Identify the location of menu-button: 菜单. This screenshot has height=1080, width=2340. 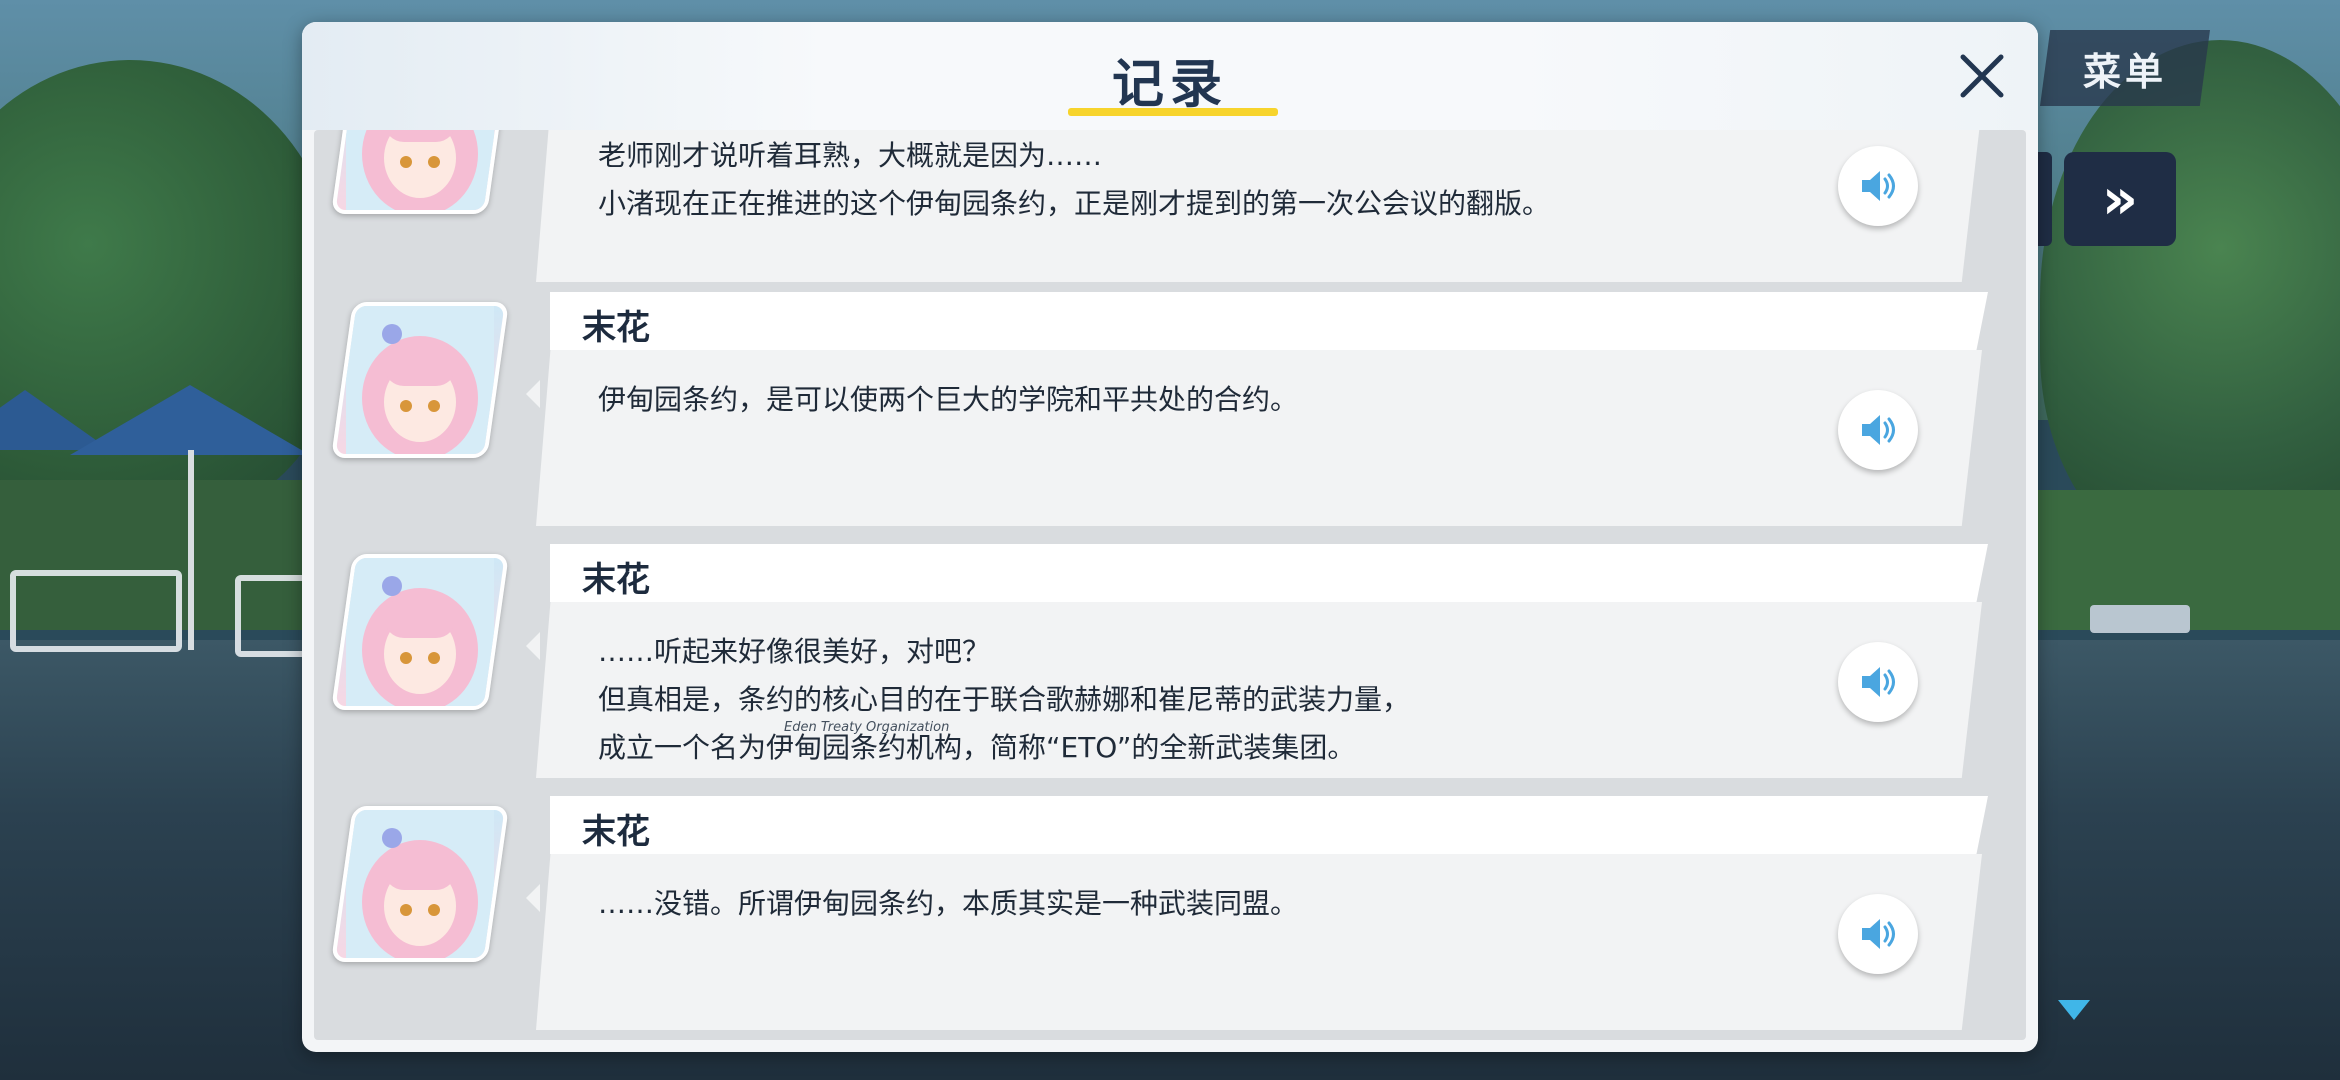
(2125, 68).